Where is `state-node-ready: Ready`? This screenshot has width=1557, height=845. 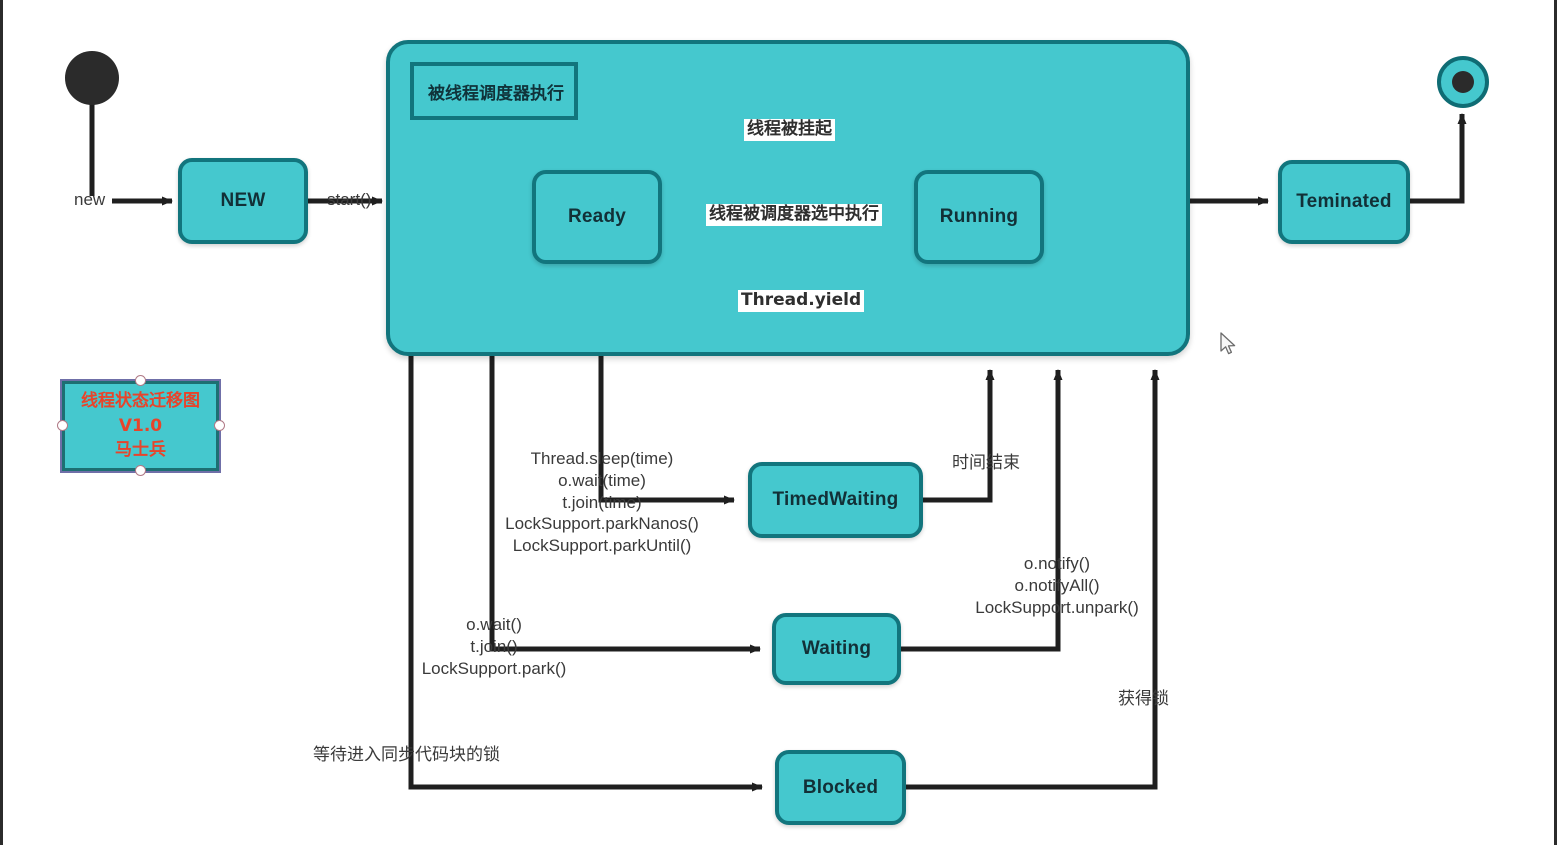
state-node-ready: Ready is located at coordinates (597, 217).